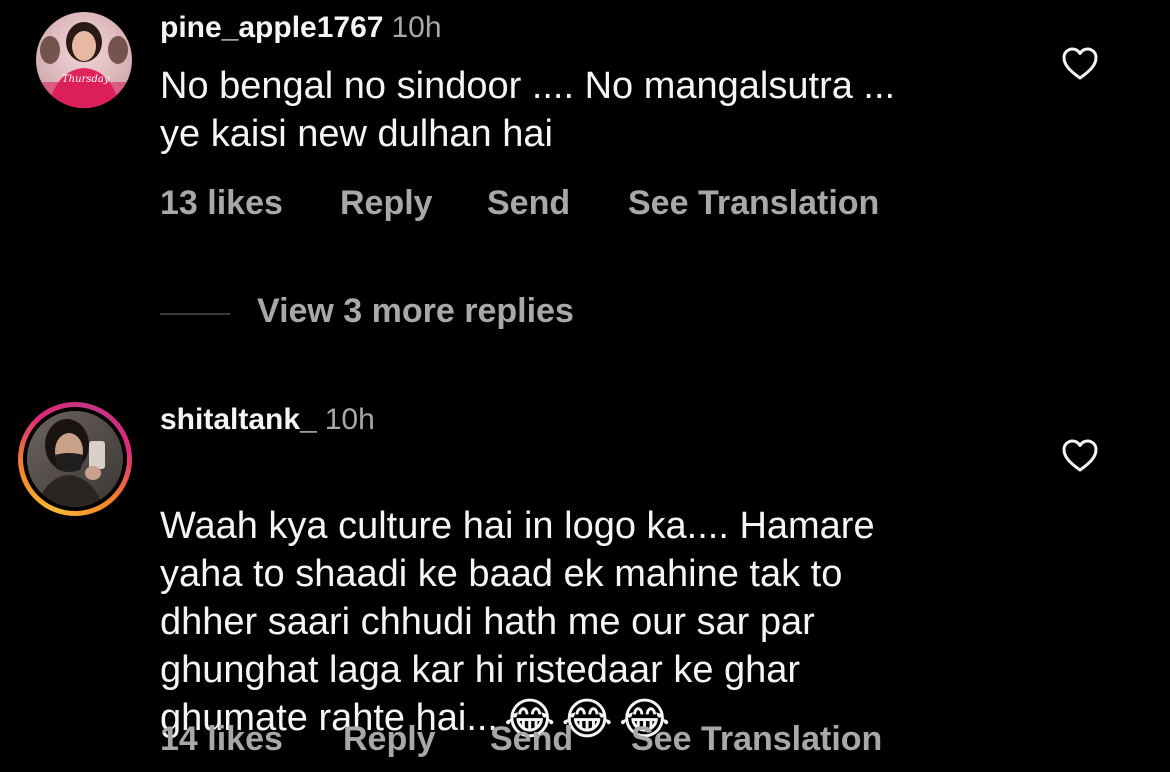 The height and width of the screenshot is (772, 1170). Describe the element at coordinates (271, 27) in the screenshot. I see `username: pine_apple1767` at that location.